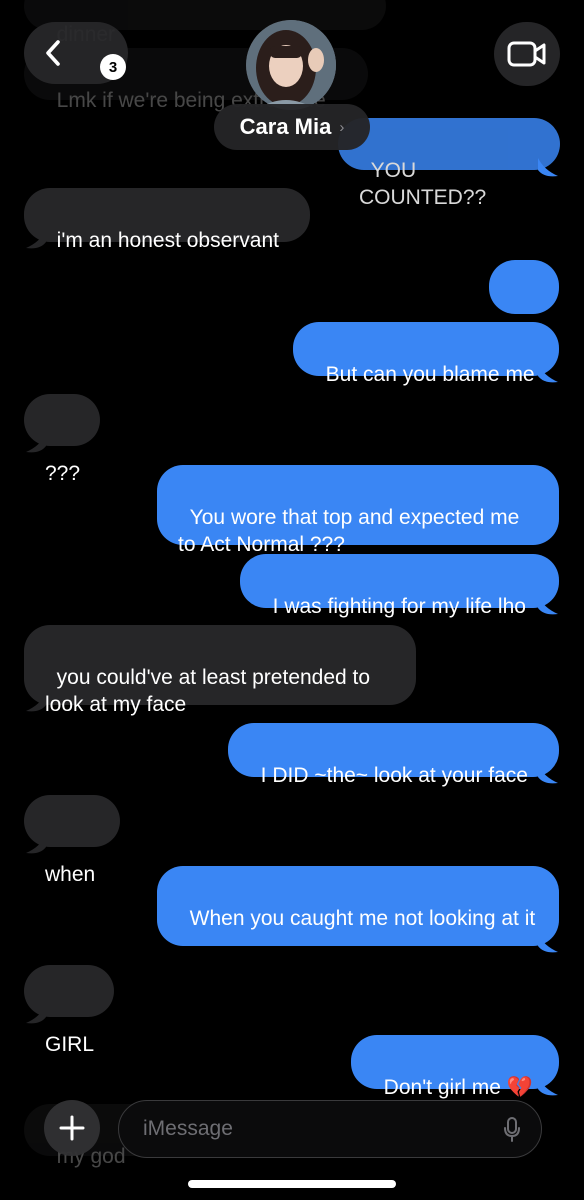 This screenshot has height=1200, width=584. What do you see at coordinates (63, 473) in the screenshot?
I see `message-text: ???` at bounding box center [63, 473].